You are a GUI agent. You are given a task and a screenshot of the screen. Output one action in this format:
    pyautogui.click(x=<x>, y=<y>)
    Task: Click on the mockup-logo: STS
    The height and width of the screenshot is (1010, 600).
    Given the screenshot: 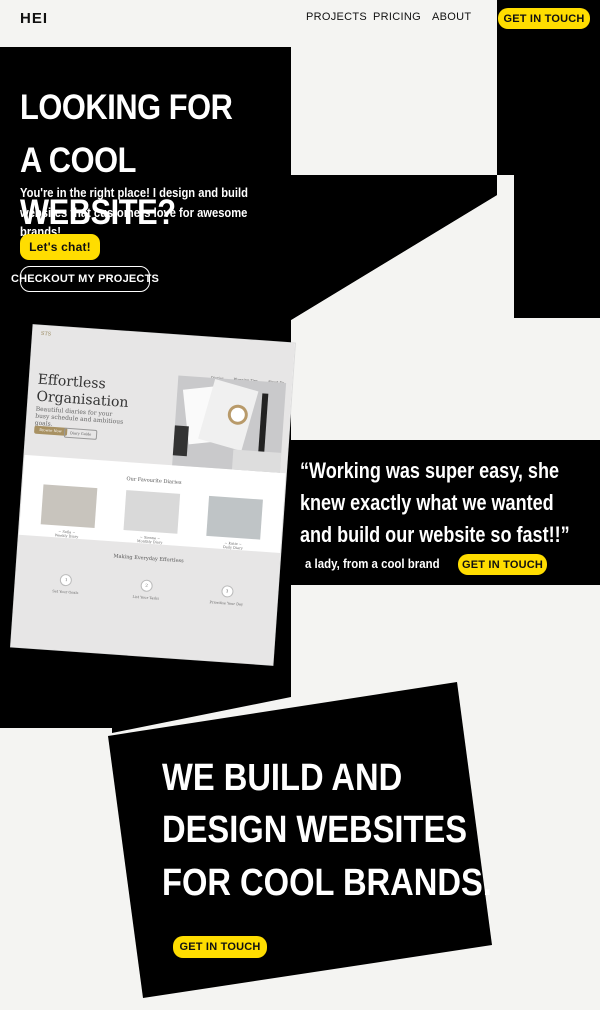 What is the action you would take?
    pyautogui.click(x=46, y=334)
    